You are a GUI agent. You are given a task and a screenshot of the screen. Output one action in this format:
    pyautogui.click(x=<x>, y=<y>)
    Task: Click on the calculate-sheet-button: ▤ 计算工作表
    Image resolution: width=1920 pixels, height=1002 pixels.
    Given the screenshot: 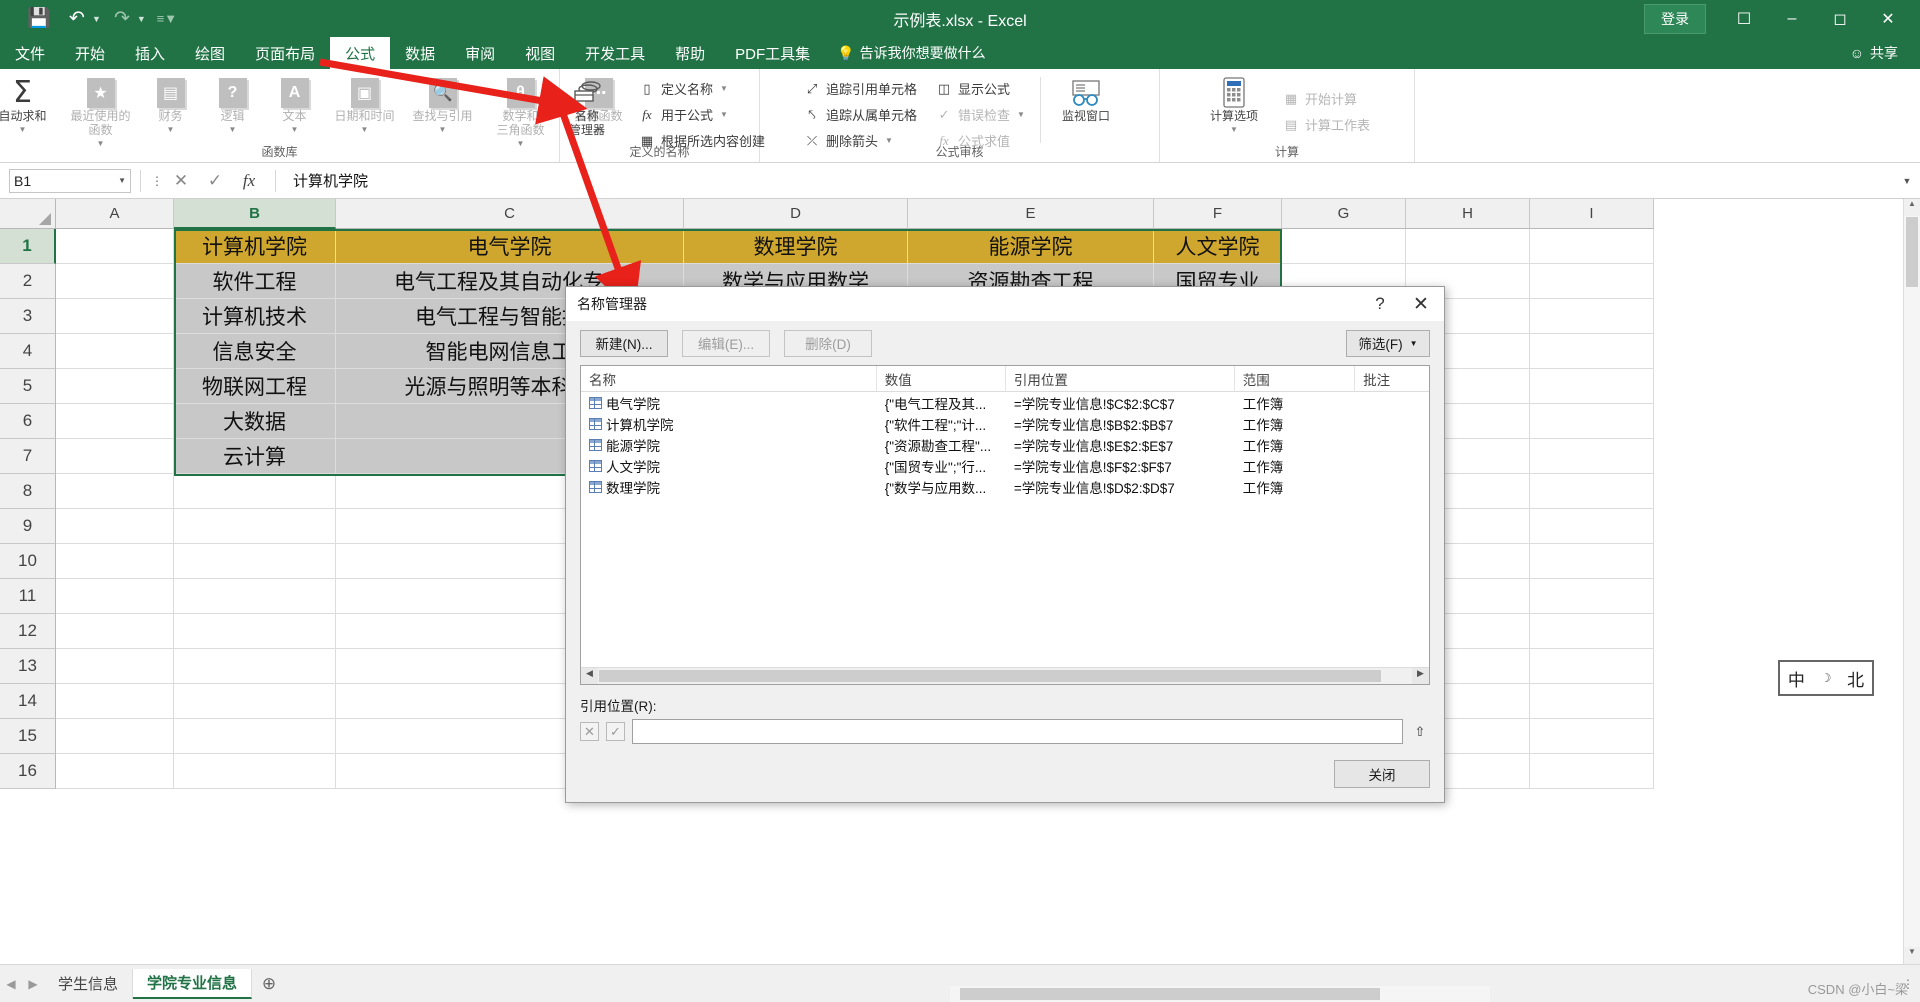 What is the action you would take?
    pyautogui.click(x=1326, y=124)
    